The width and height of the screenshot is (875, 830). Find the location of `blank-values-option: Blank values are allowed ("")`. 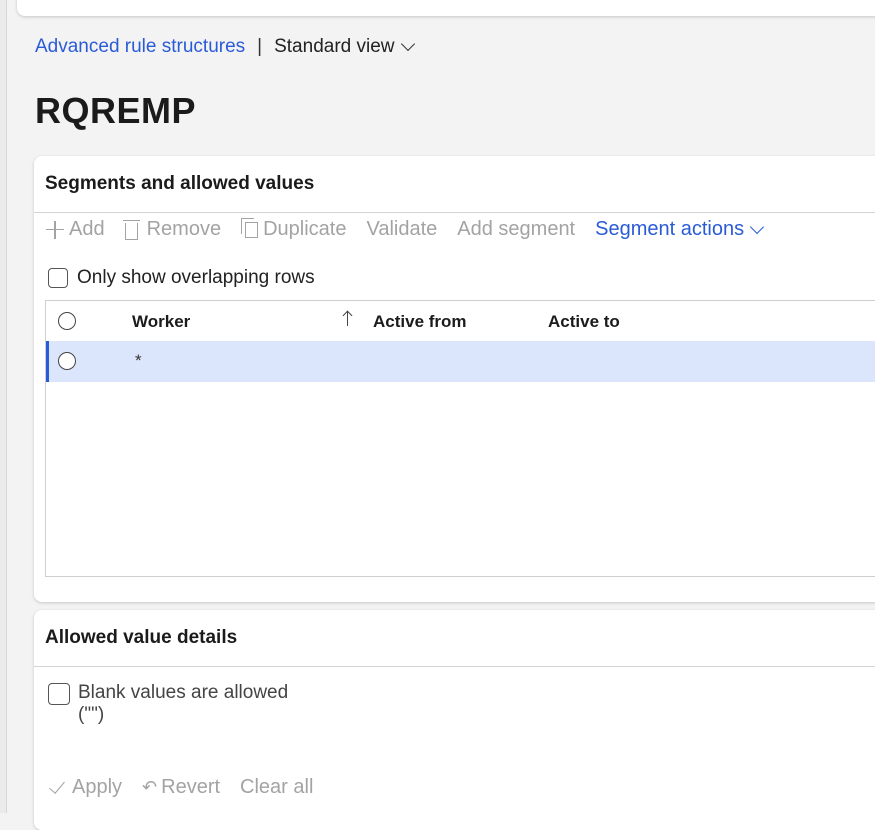

blank-values-option: Blank values are allowed ("") is located at coordinates (168, 704).